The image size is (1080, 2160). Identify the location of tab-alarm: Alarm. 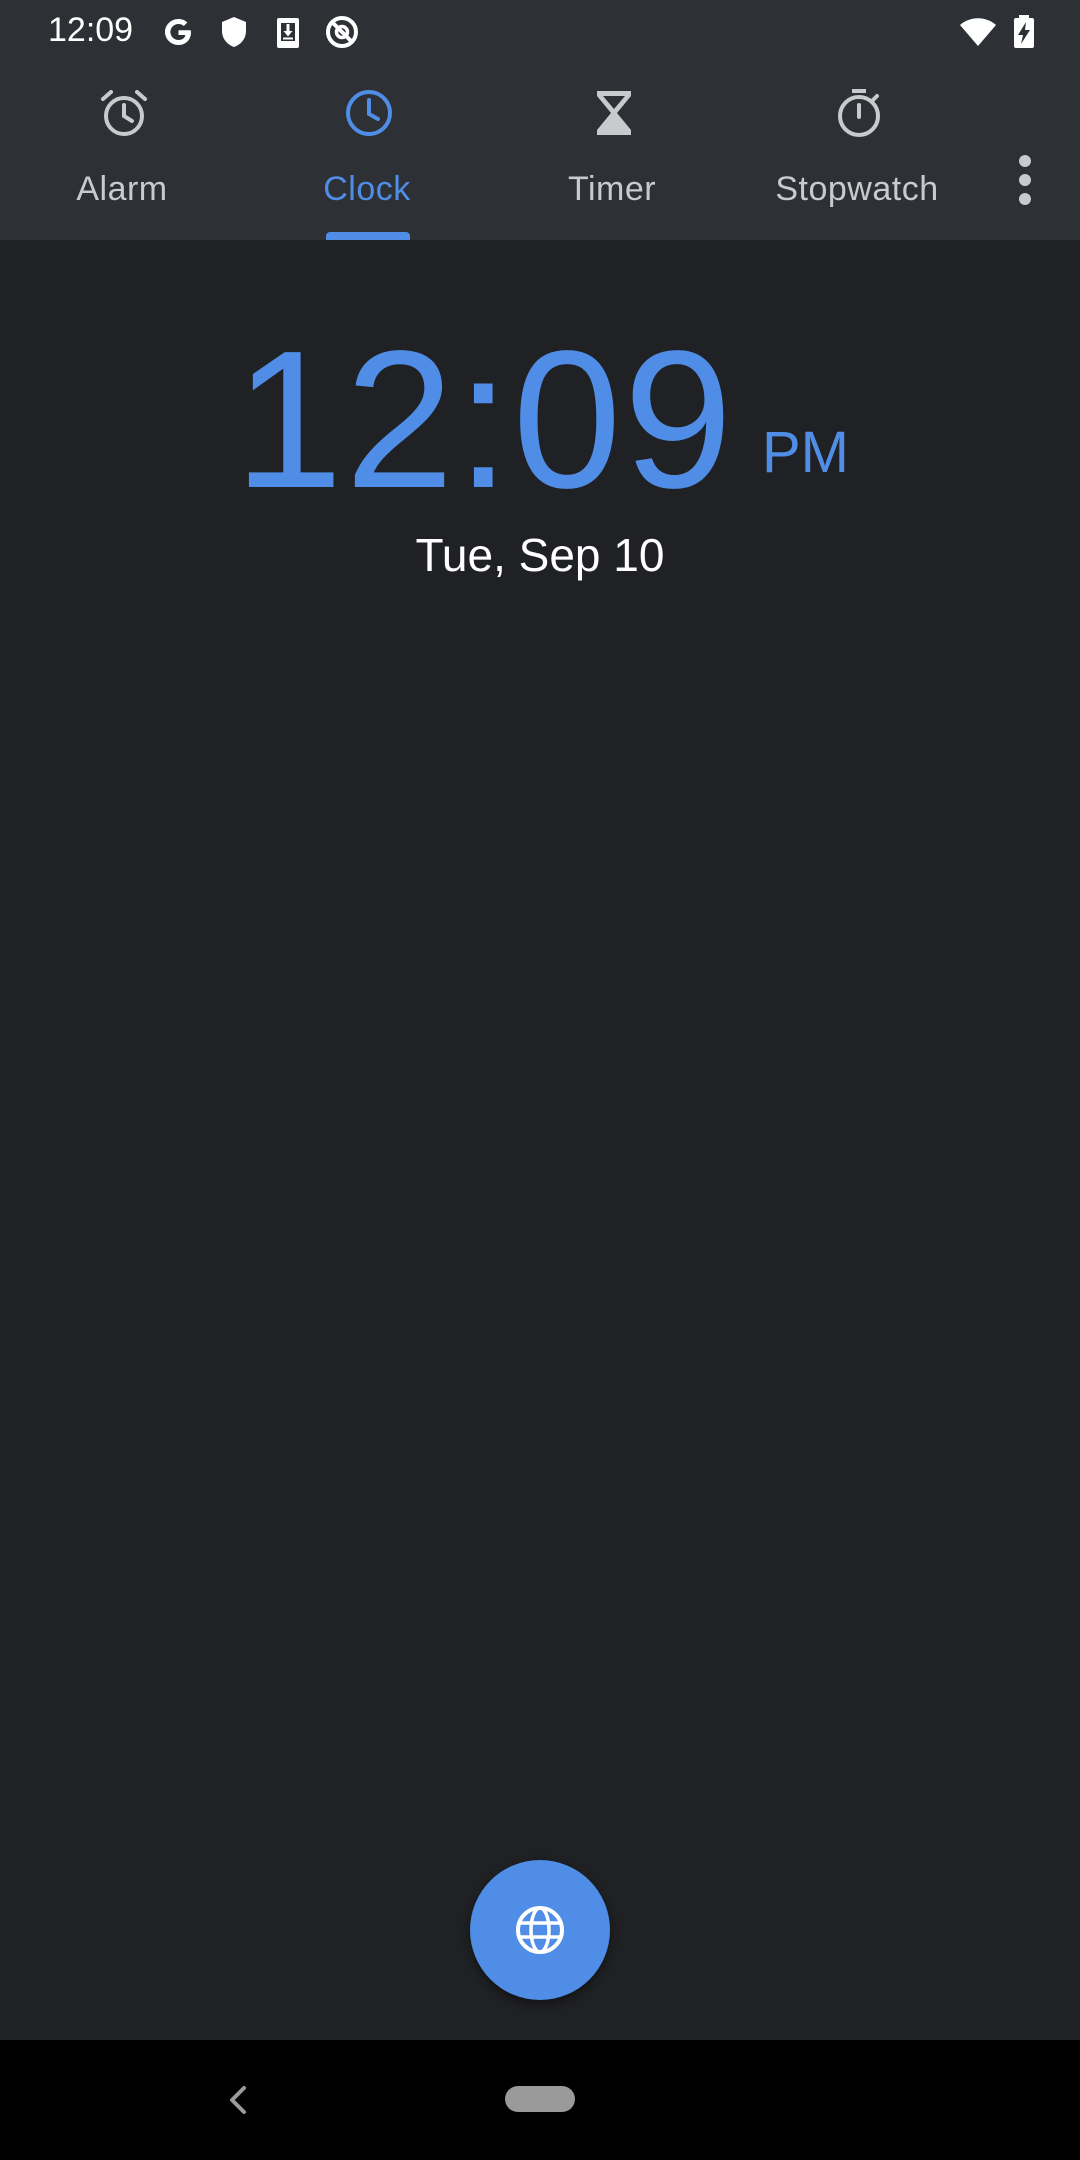
(122, 150).